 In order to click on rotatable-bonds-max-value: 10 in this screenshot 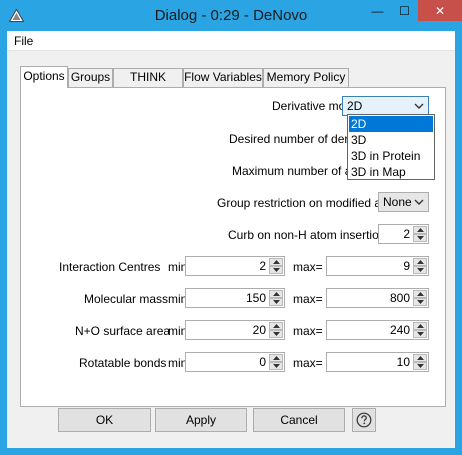, I will do `click(403, 362)`.